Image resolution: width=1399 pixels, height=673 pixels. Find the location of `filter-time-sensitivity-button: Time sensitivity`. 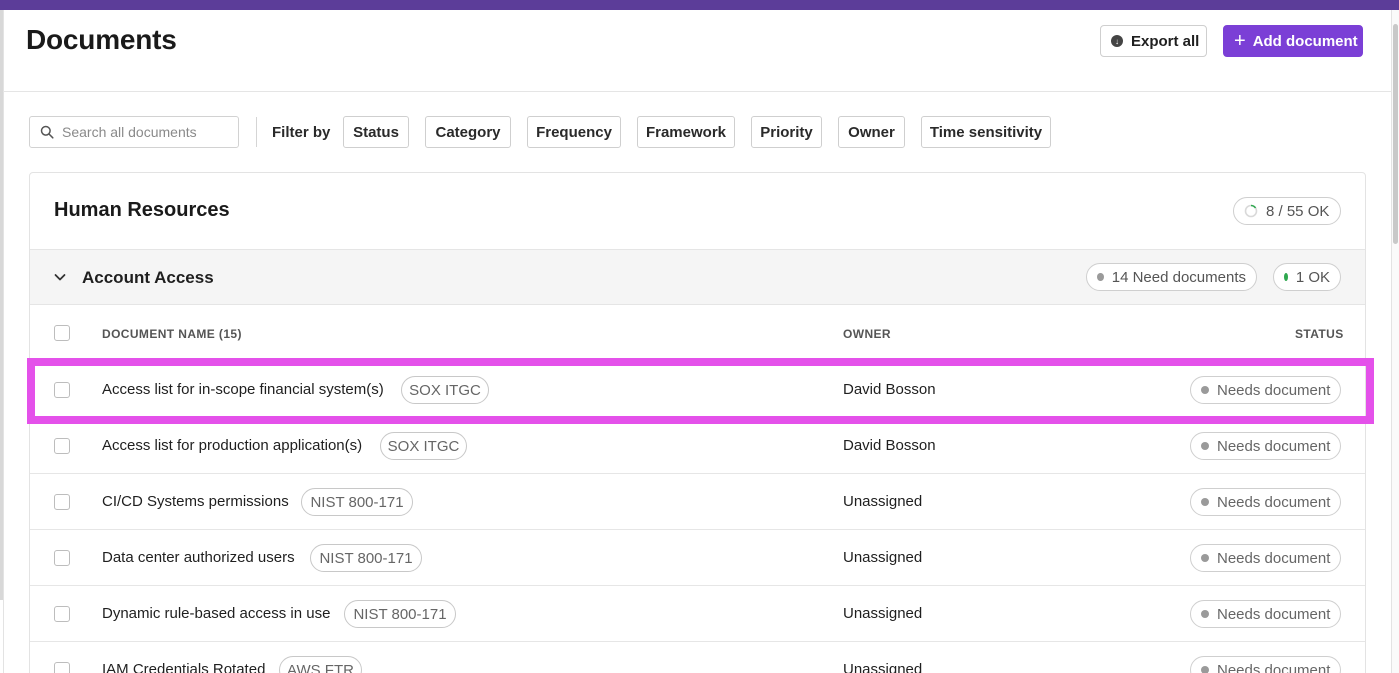

filter-time-sensitivity-button: Time sensitivity is located at coordinates (986, 132).